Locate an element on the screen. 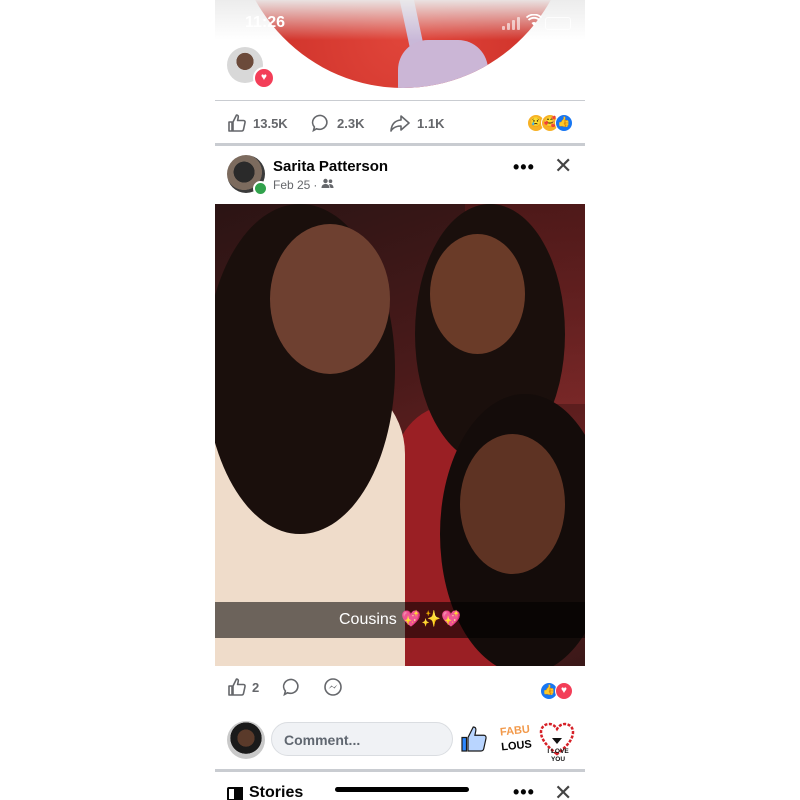 Image resolution: width=800 pixels, height=800 pixels. photo-caption: Cousins 💖✨💖 is located at coordinates (400, 620).